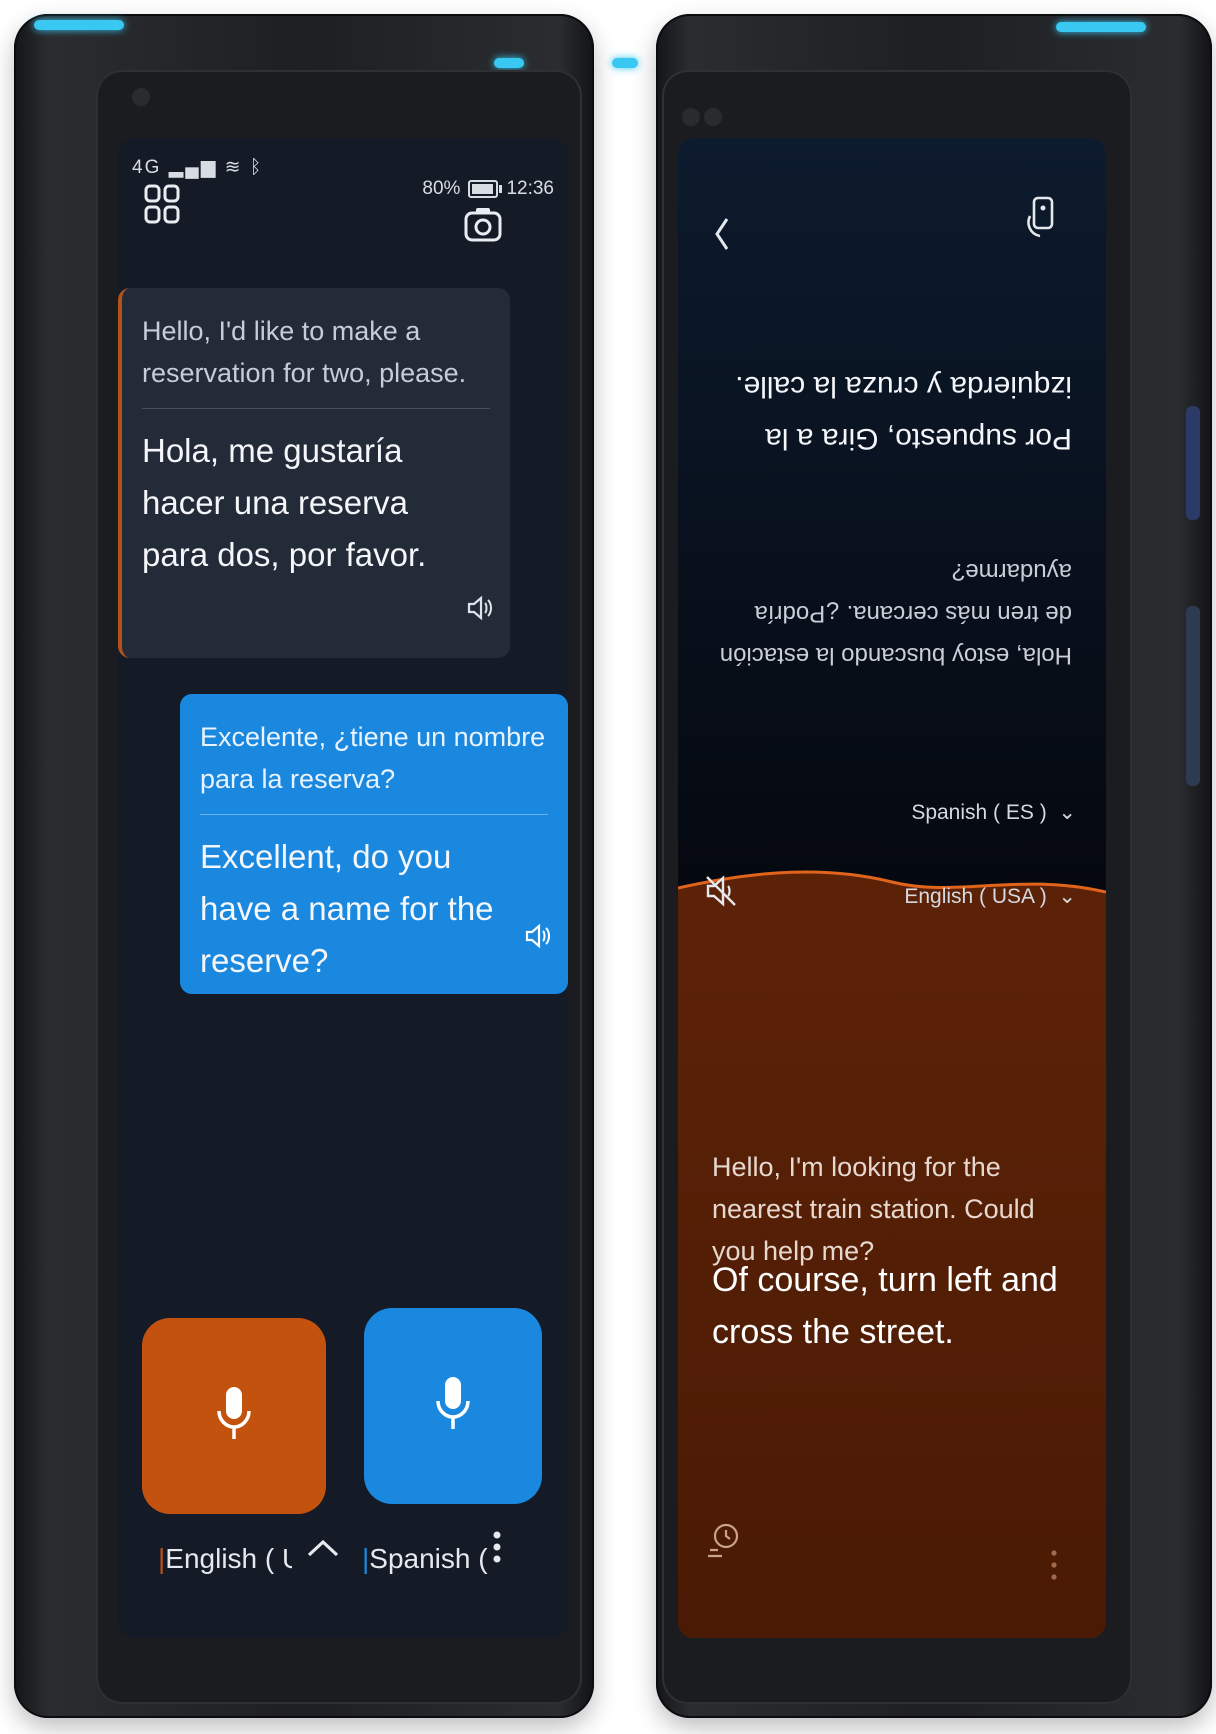 This screenshot has width=1216, height=1734. What do you see at coordinates (530, 188) in the screenshot?
I see `clock: 12:36` at bounding box center [530, 188].